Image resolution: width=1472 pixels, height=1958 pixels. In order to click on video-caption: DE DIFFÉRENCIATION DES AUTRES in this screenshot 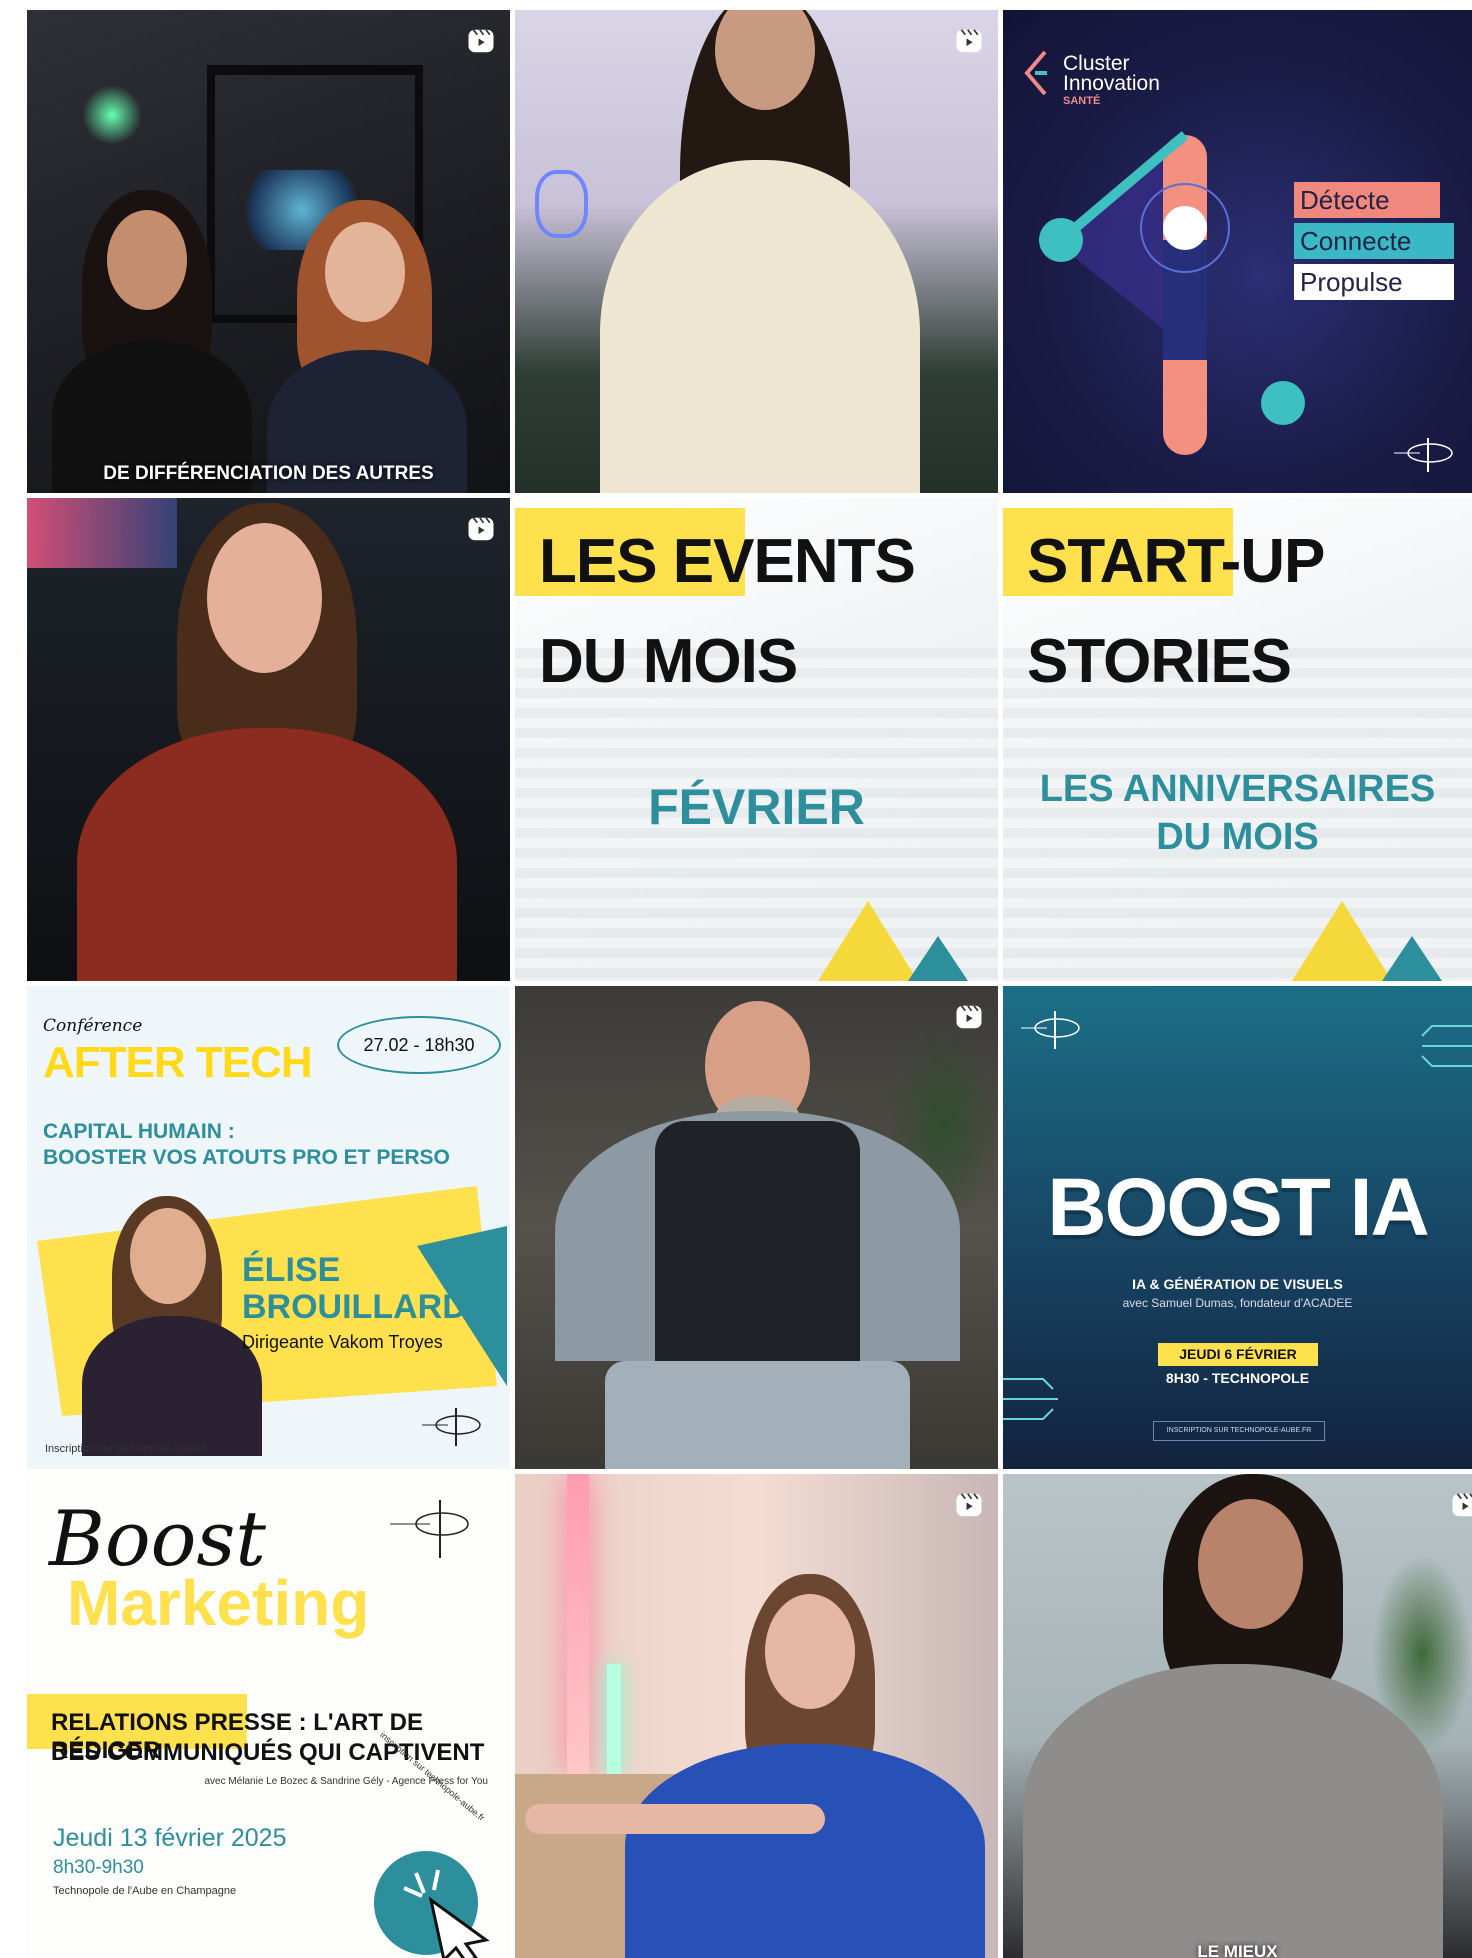, I will do `click(268, 473)`.